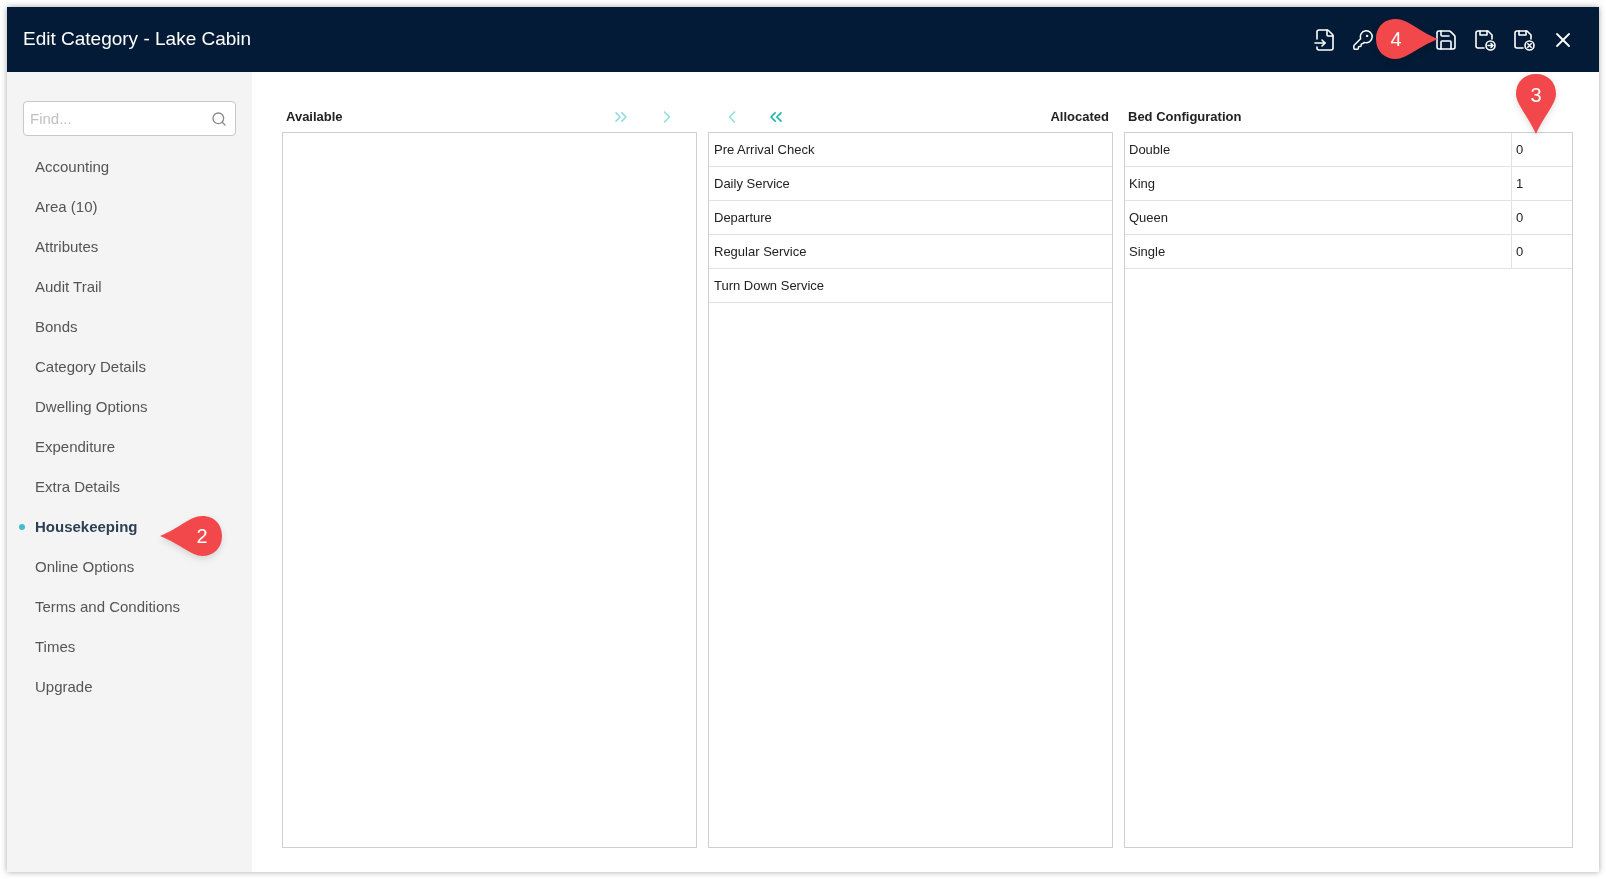 The height and width of the screenshot is (879, 1606). What do you see at coordinates (769, 285) in the screenshot?
I see `list-item: Turn Down Service` at bounding box center [769, 285].